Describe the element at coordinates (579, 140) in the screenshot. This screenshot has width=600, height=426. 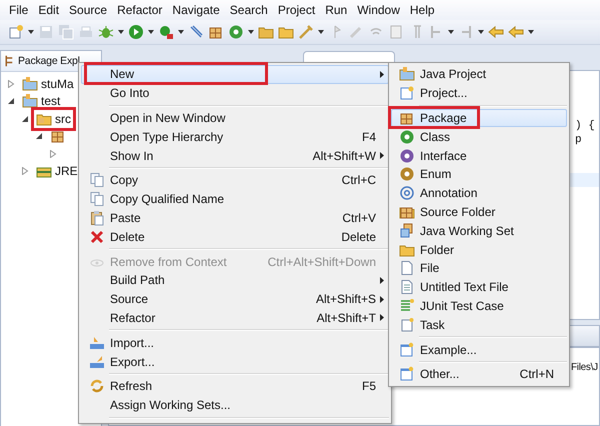
I see `code-line: p` at that location.